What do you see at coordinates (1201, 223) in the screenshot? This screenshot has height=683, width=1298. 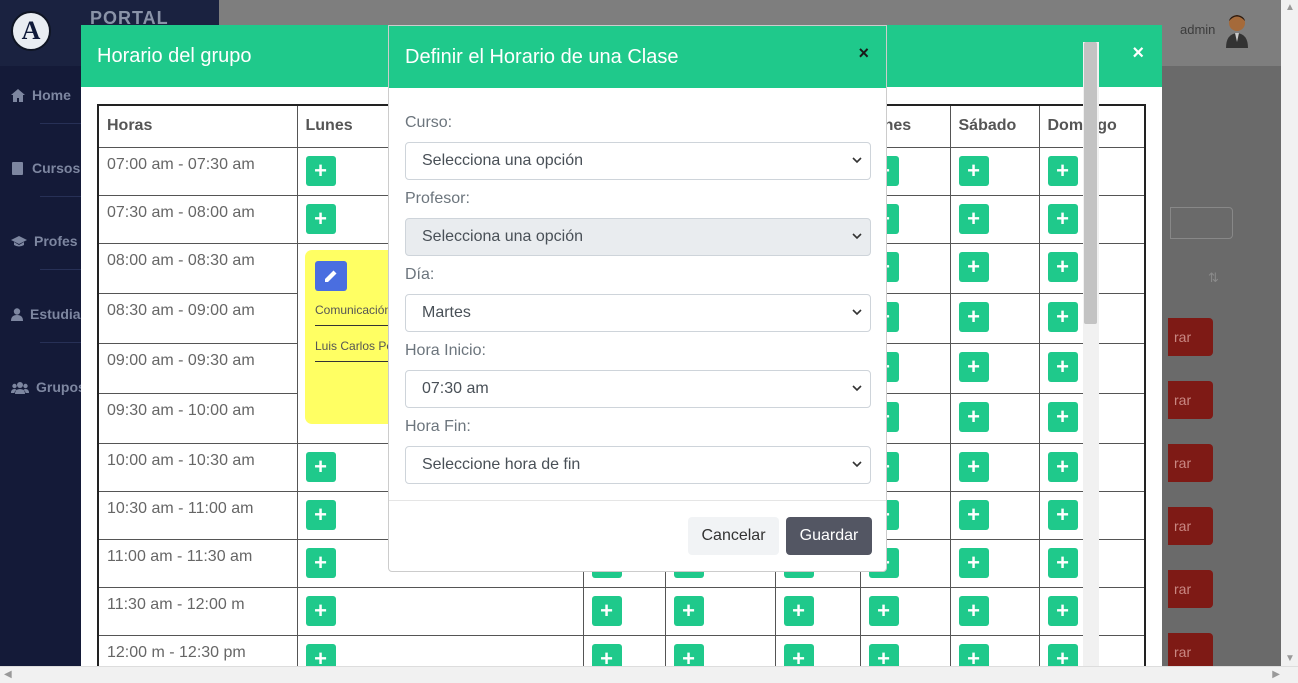 I see `search-input` at bounding box center [1201, 223].